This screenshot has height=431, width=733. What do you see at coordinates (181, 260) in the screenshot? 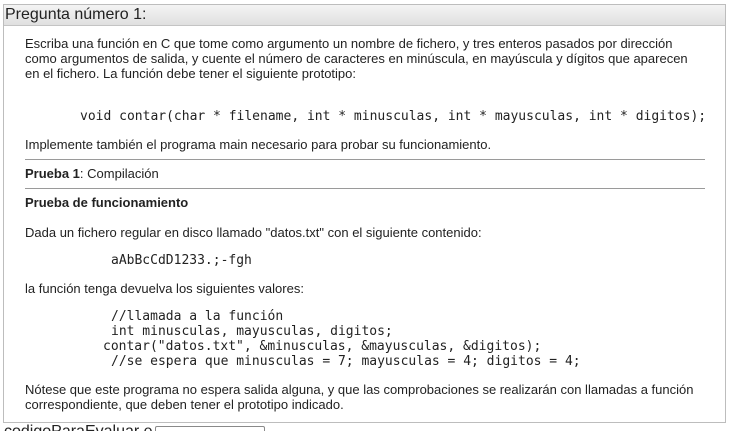
I see `file-content: aAbBcCdD1233.;-fgh` at bounding box center [181, 260].